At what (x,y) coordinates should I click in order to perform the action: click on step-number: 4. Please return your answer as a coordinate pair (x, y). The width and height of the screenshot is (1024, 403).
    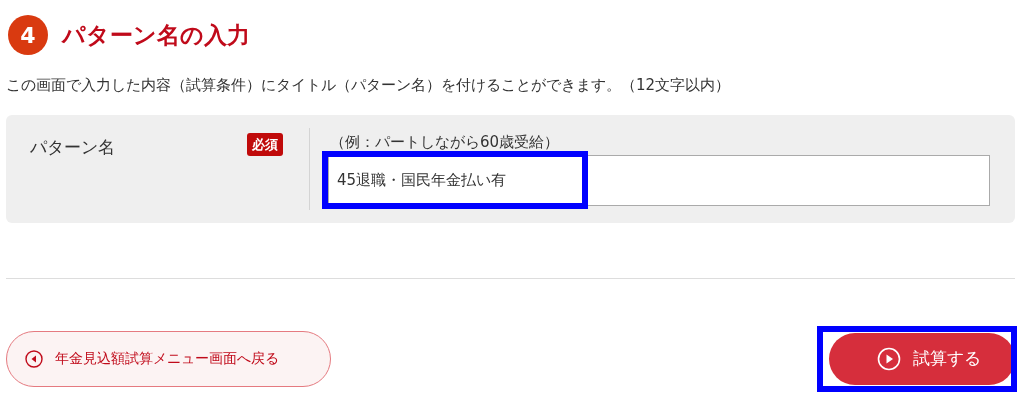
    Looking at the image, I should click on (28, 35).